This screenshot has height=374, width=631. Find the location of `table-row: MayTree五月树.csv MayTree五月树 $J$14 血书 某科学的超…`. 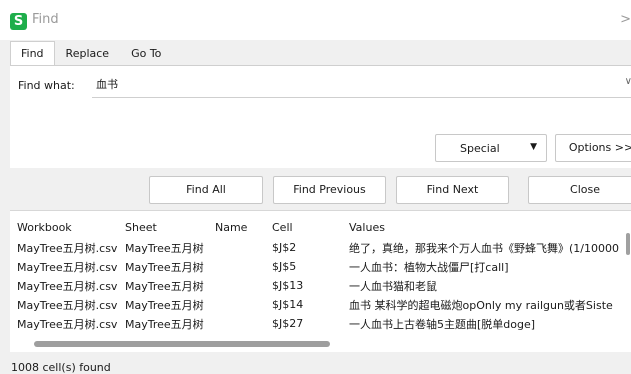

table-row: MayTree五月树.csv MayTree五月树 $J$14 血书 某科学的超… is located at coordinates (320, 304).